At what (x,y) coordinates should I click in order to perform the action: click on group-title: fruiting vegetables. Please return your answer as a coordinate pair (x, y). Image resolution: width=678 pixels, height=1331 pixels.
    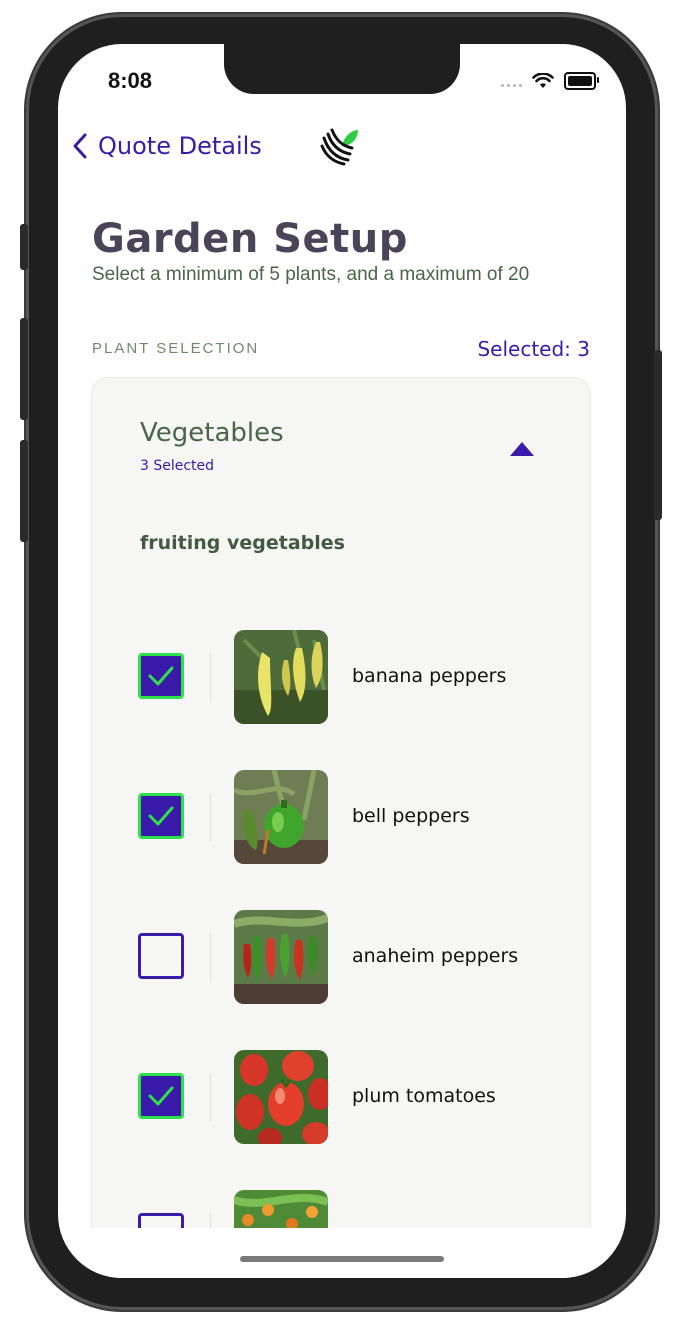
    Looking at the image, I should click on (242, 543).